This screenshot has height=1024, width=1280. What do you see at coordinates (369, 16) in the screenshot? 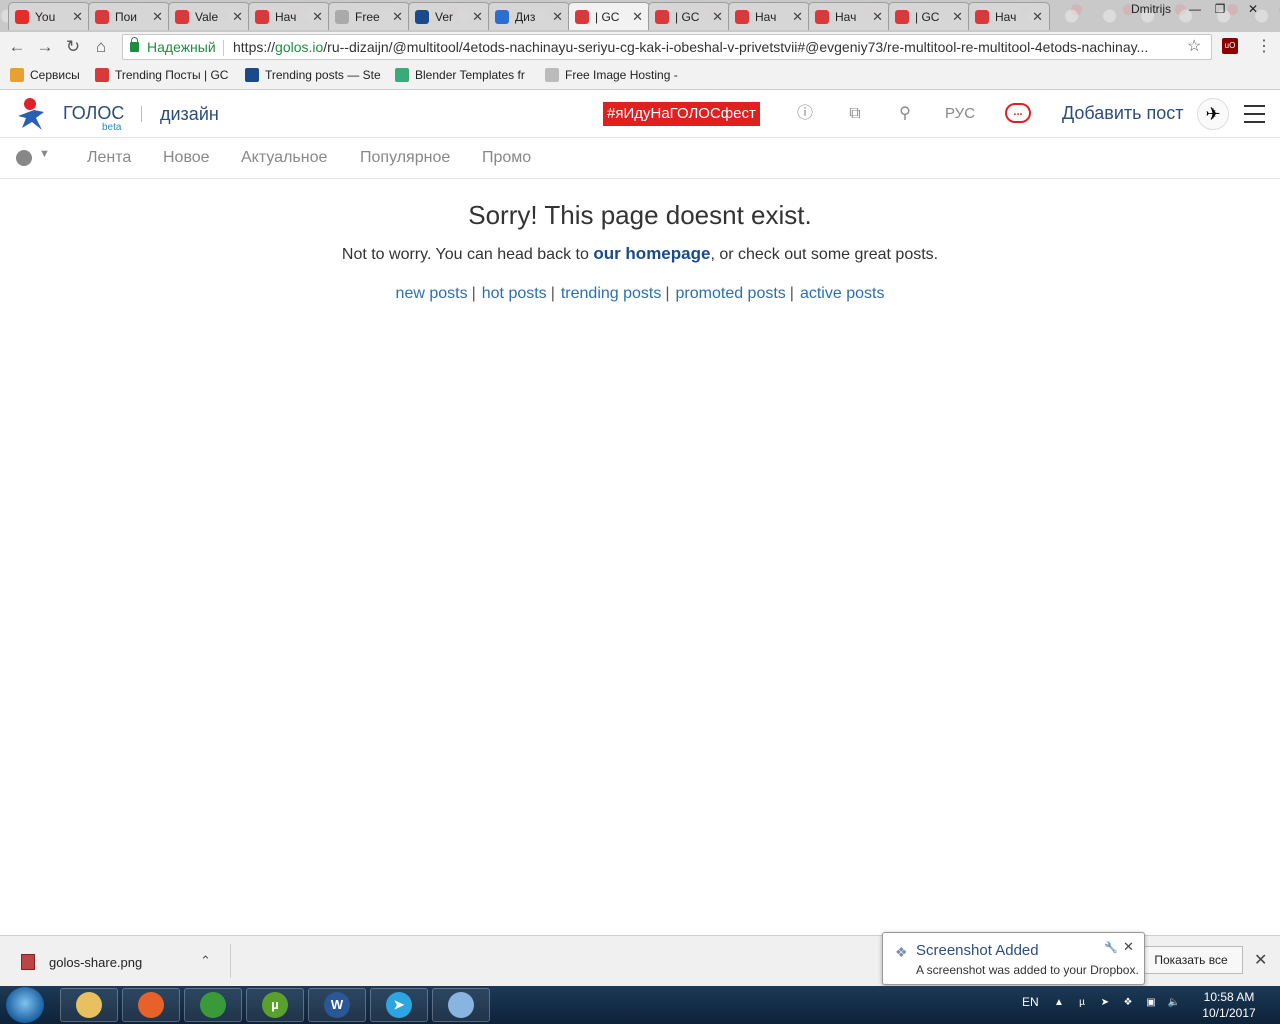
I see `browser-tab: Free ✕` at bounding box center [369, 16].